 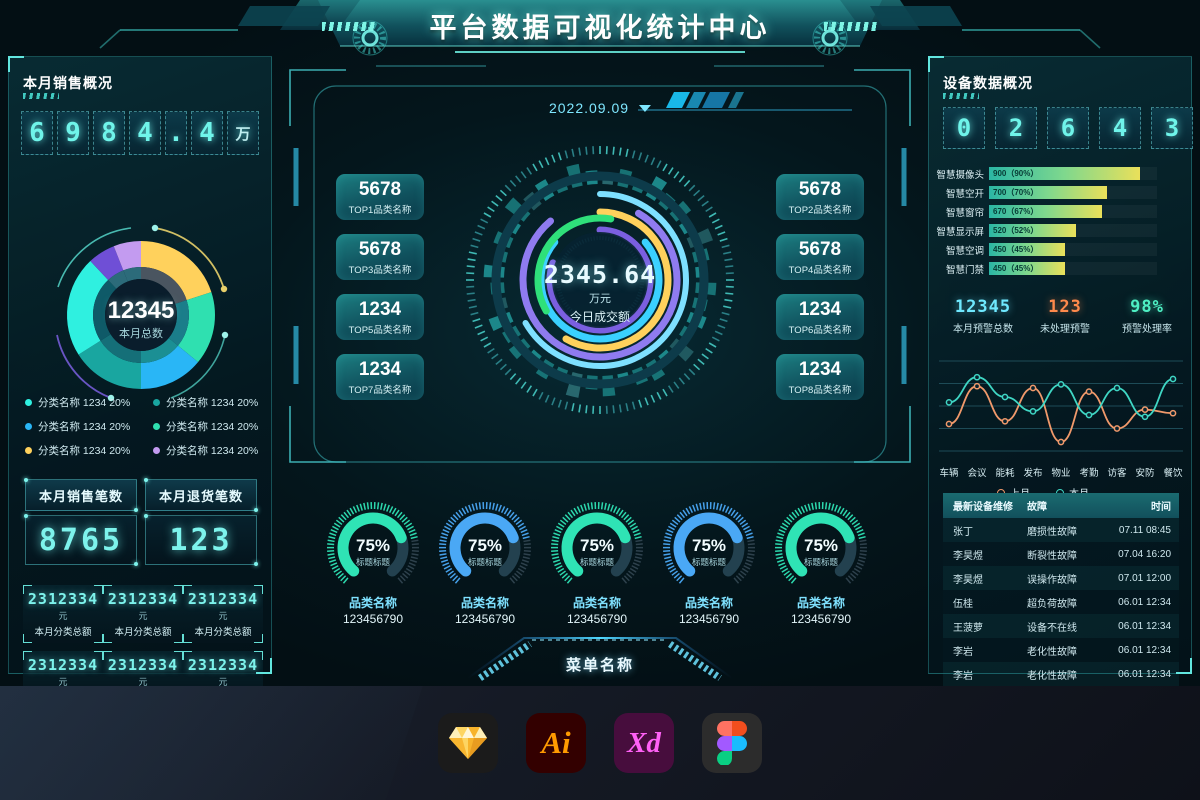 What do you see at coordinates (596, 603) in the screenshot?
I see `gauge-category-name: 品类名称` at bounding box center [596, 603].